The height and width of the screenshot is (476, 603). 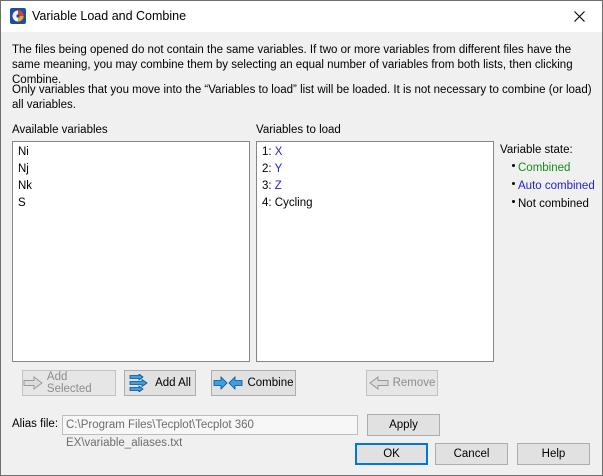 I want to click on cancel-label: Cancel, so click(x=471, y=454).